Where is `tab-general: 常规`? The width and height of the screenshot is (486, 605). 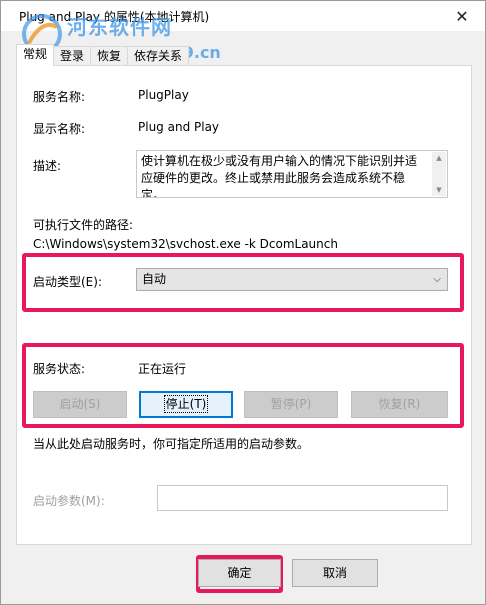 tab-general: 常规 is located at coordinates (35, 55).